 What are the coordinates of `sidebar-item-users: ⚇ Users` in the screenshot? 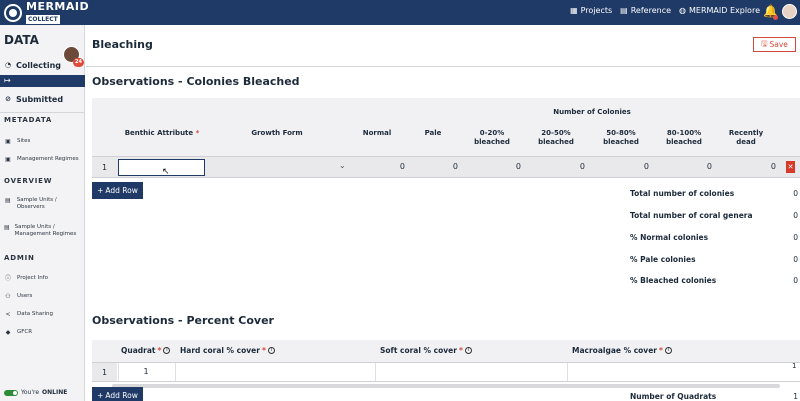 It's located at (44, 296).